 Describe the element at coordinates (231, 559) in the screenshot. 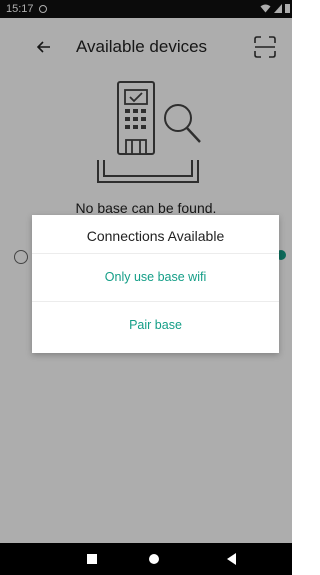

I see `back-icon` at that location.